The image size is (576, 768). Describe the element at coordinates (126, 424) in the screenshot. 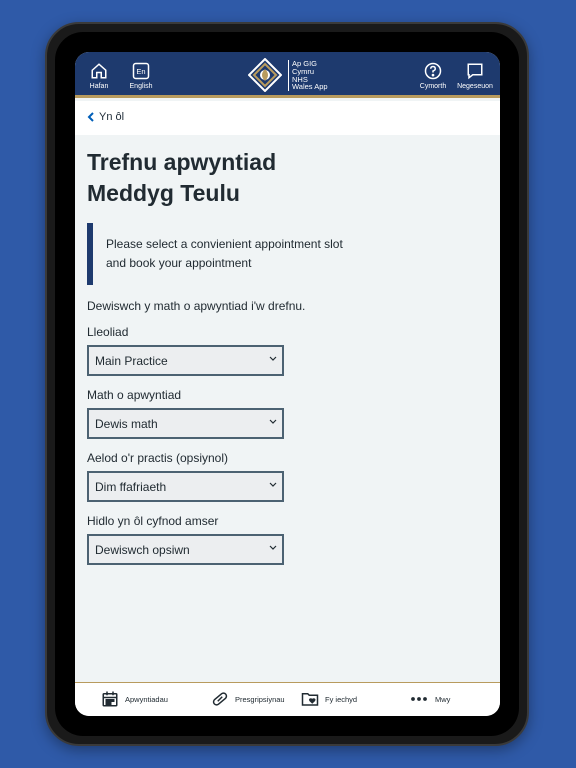

I see `appointment-type-value: Dewis math` at that location.